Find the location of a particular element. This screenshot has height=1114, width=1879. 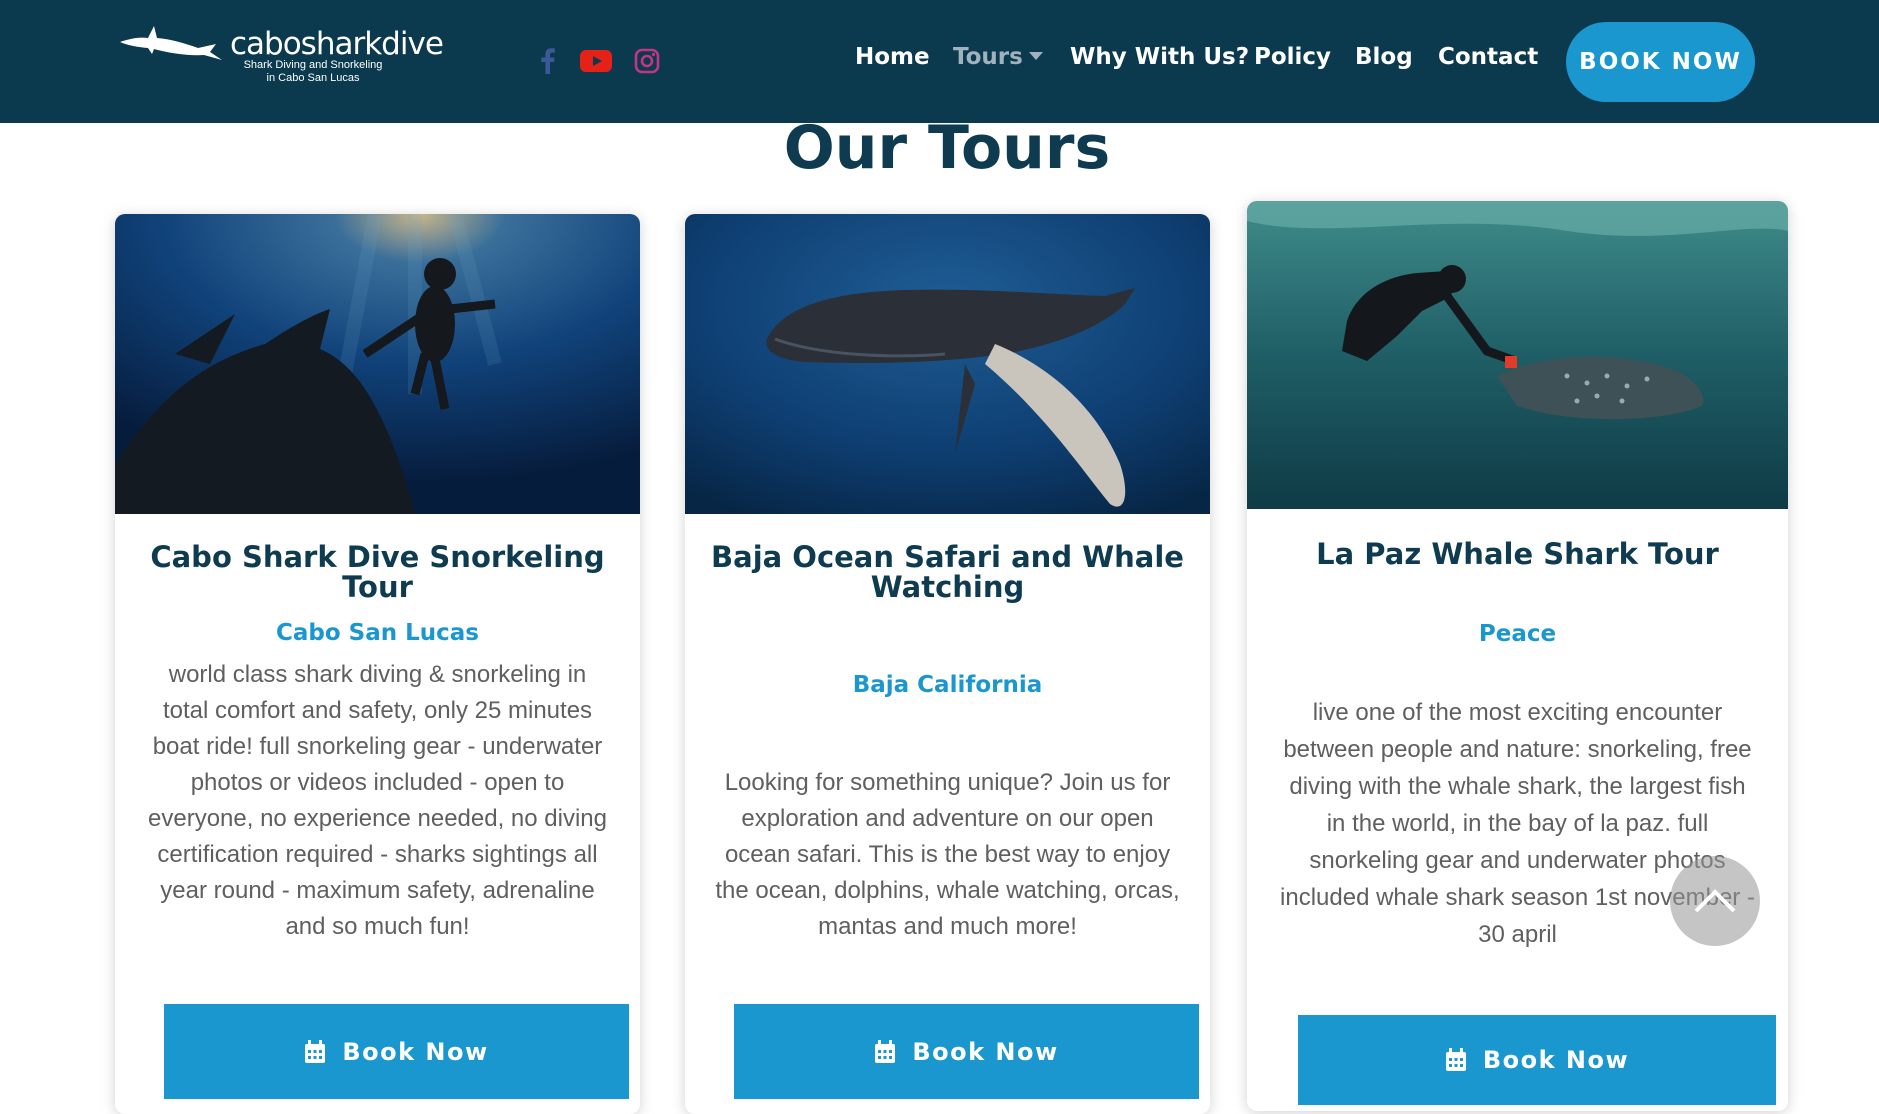

scroll-to-top-button is located at coordinates (1715, 901).